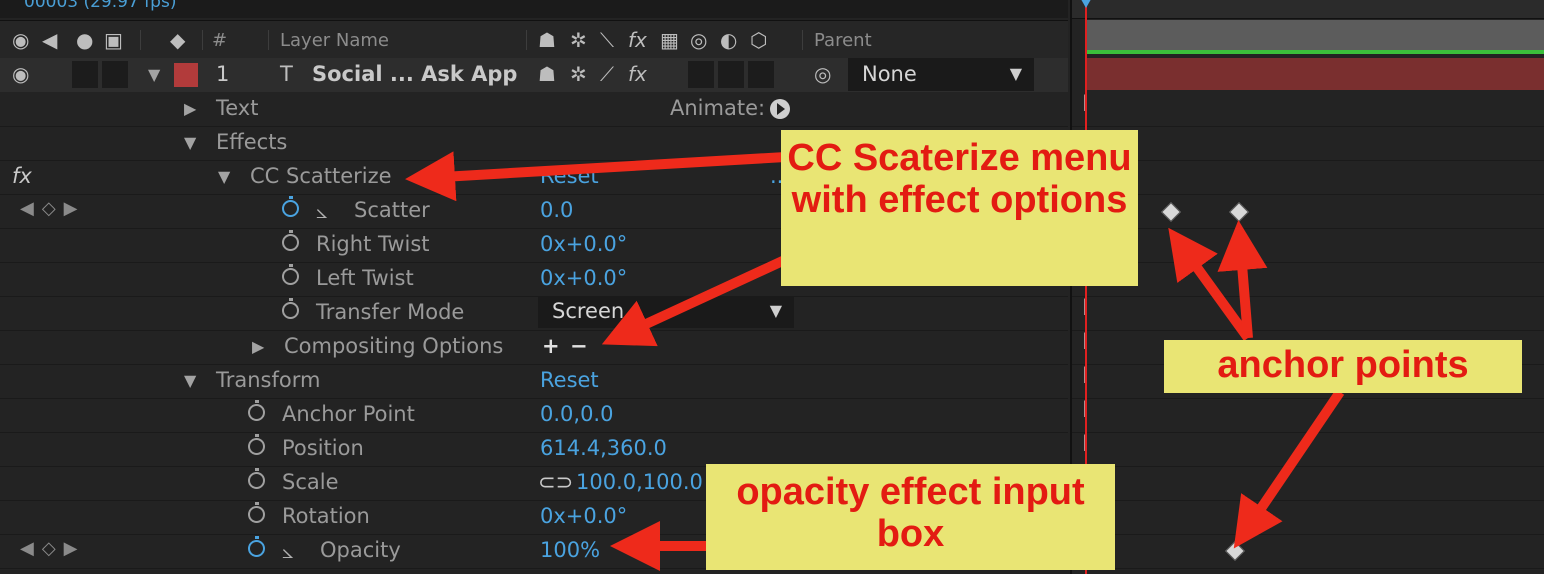  I want to click on opacity-value: 100%, so click(570, 550).